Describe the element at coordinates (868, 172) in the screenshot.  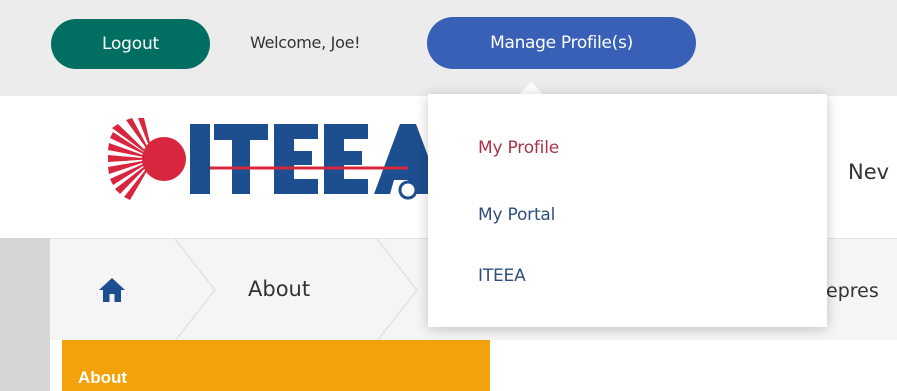
I see `nav-item-partial: Nev` at that location.